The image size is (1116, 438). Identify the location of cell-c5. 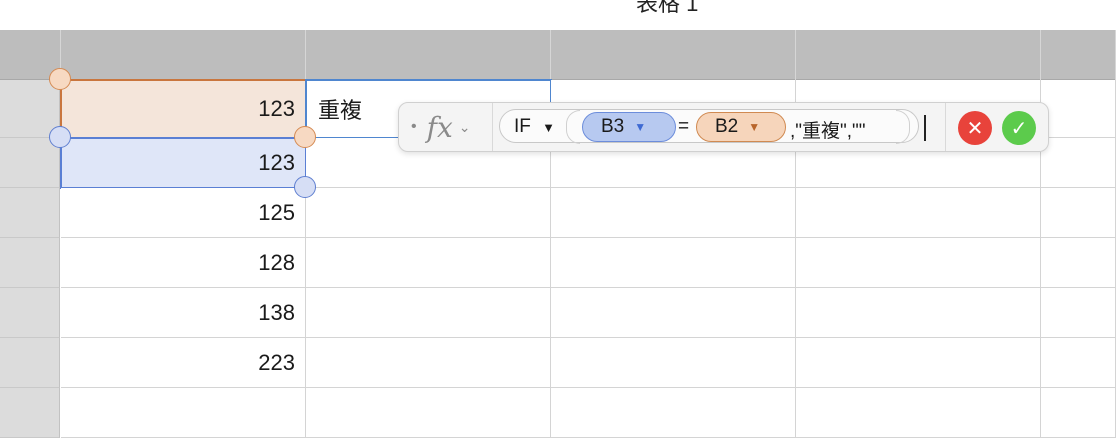
(428, 263).